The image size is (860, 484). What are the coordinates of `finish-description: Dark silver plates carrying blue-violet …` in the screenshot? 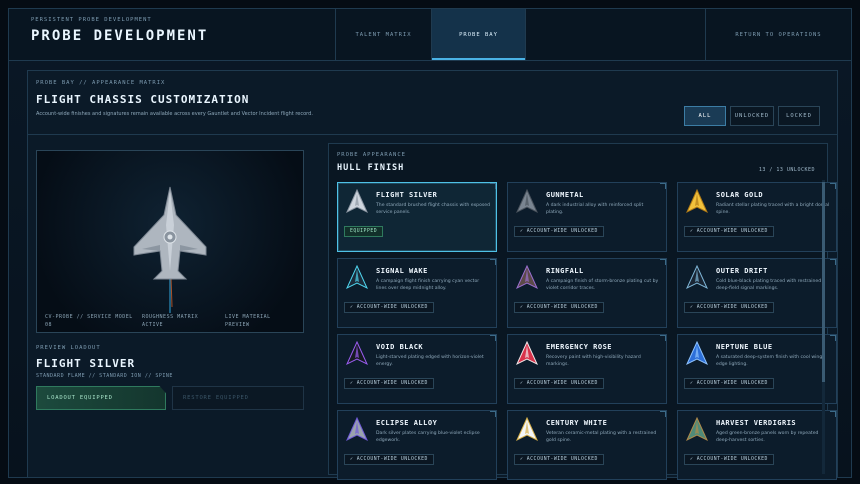 It's located at (428, 437).